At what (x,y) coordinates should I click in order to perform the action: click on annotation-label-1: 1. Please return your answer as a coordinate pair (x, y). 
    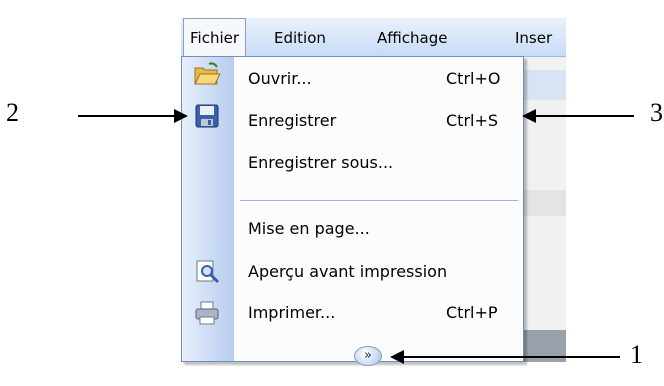
    Looking at the image, I should click on (636, 354).